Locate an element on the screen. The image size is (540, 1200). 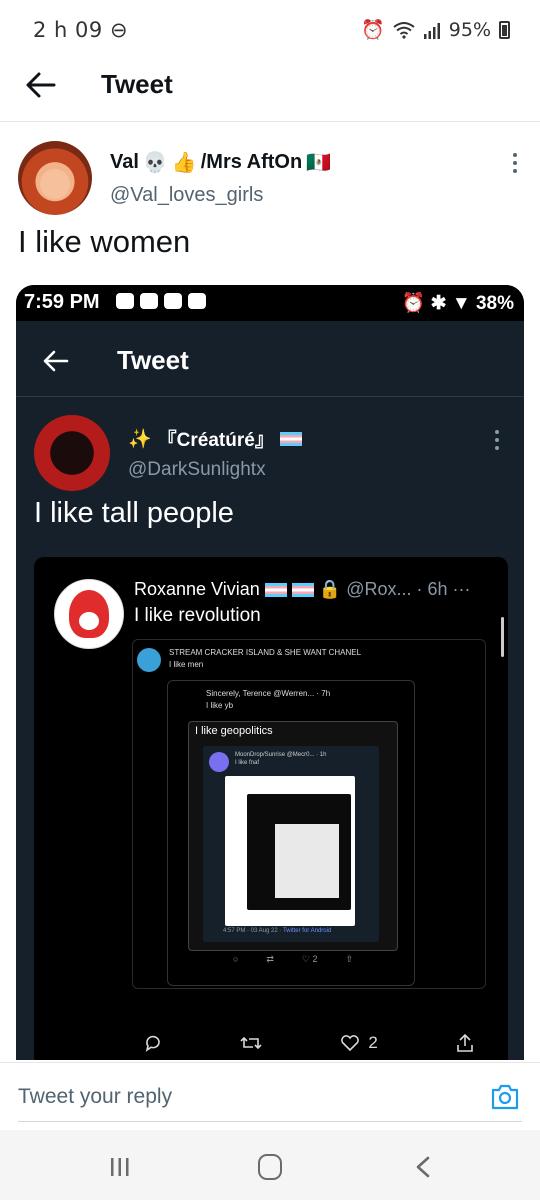
image-status-time: 7:59 PM is located at coordinates (62, 302).